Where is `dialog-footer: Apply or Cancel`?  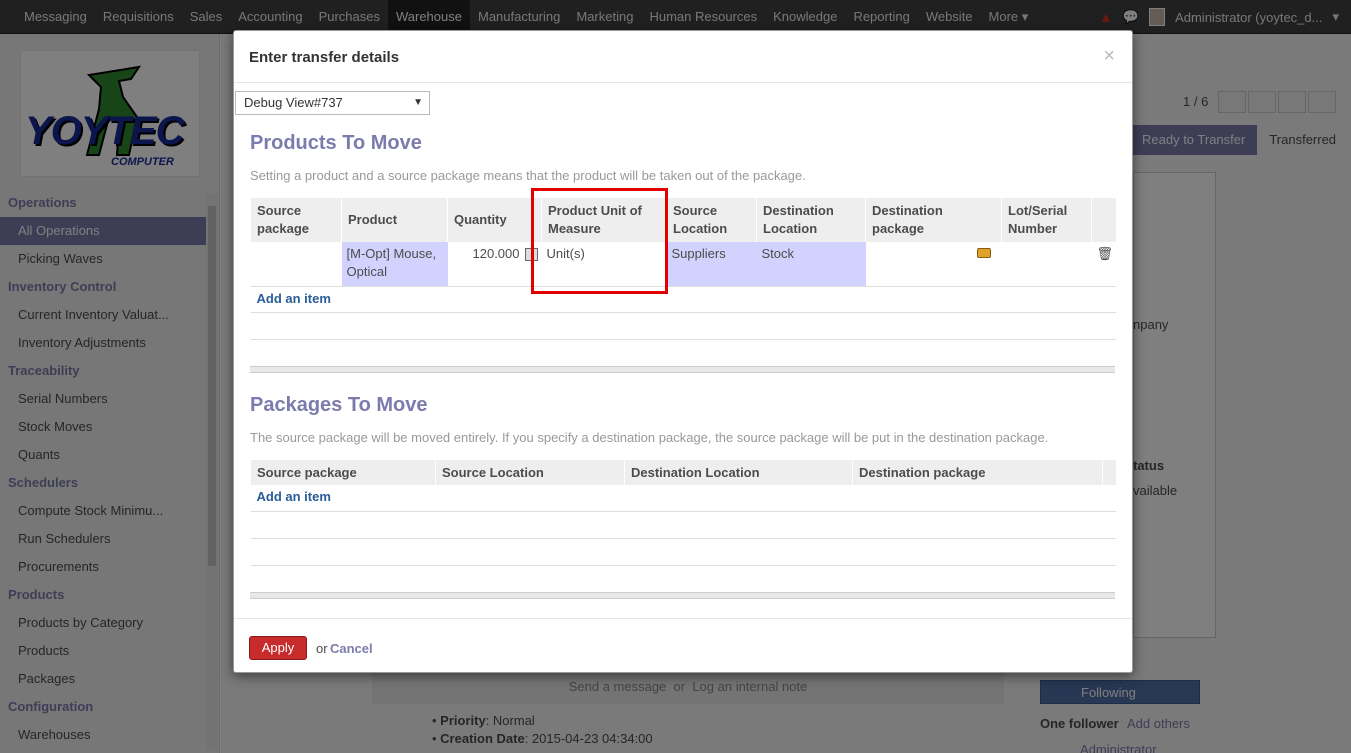
dialog-footer: Apply or Cancel is located at coordinates (683, 646).